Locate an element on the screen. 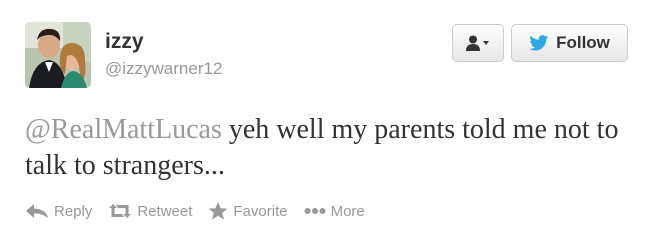 The height and width of the screenshot is (242, 650). retweet-action: Retweet is located at coordinates (150, 211).